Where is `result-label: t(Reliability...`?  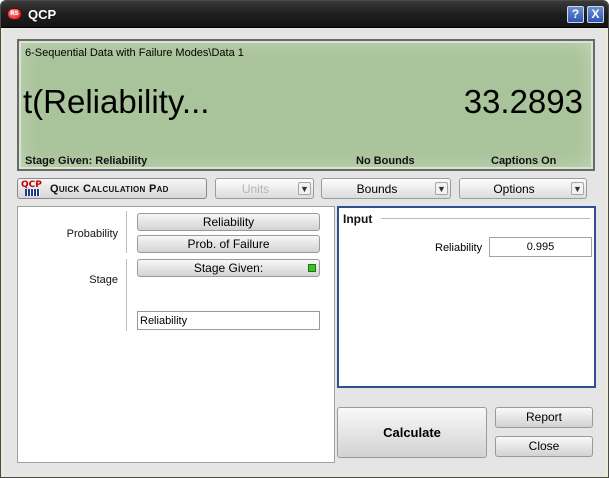
result-label: t(Reliability... is located at coordinates (116, 101).